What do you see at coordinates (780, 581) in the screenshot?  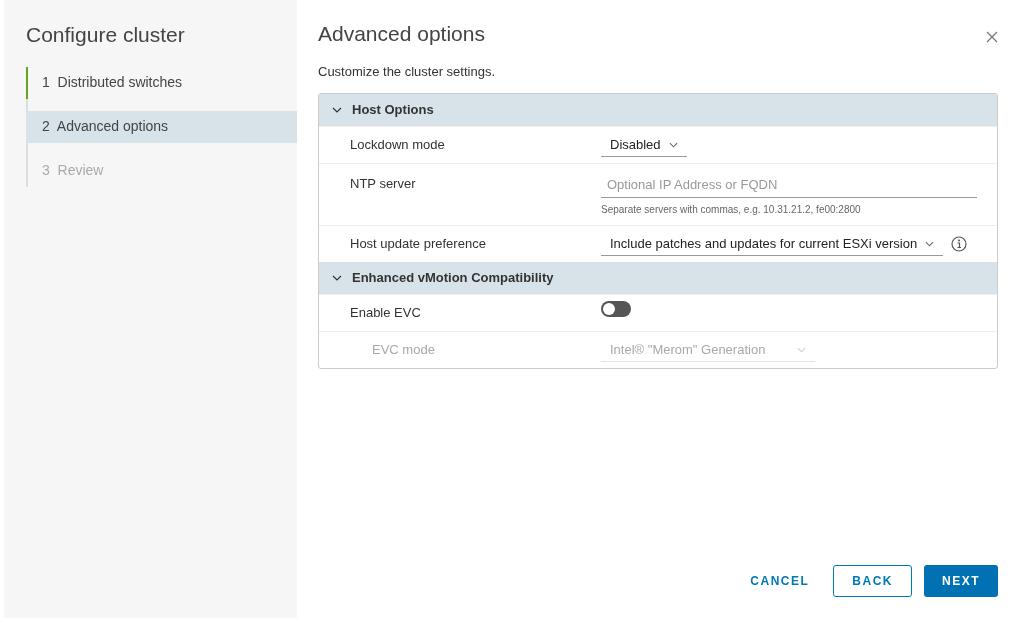 I see `wizard-button: CANCEL` at bounding box center [780, 581].